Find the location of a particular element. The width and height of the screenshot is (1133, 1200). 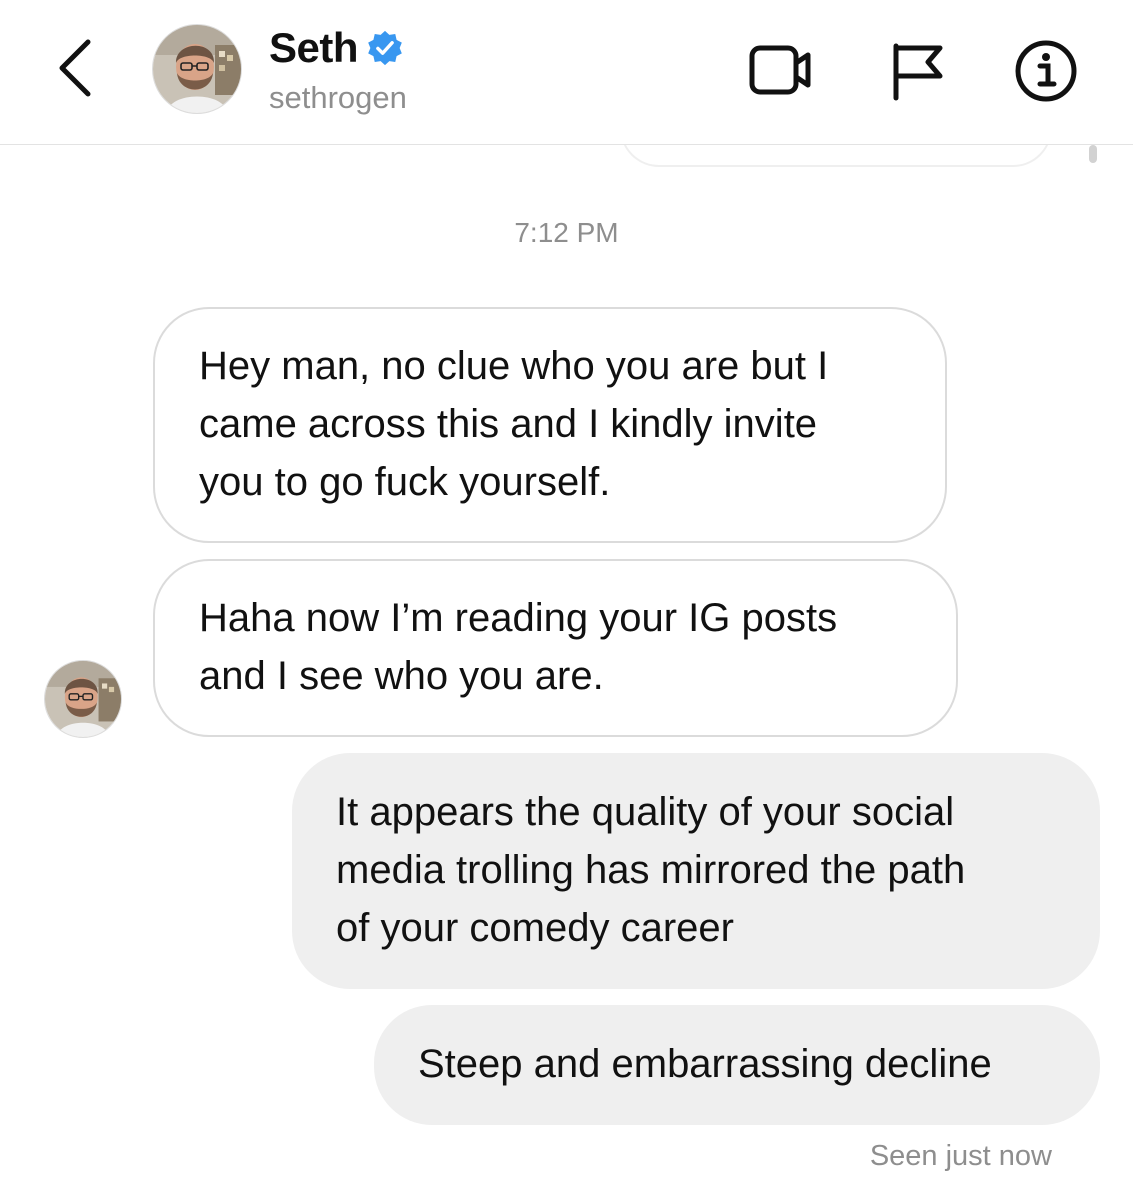

message-line: came across this and I kindly invite is located at coordinates (508, 424).